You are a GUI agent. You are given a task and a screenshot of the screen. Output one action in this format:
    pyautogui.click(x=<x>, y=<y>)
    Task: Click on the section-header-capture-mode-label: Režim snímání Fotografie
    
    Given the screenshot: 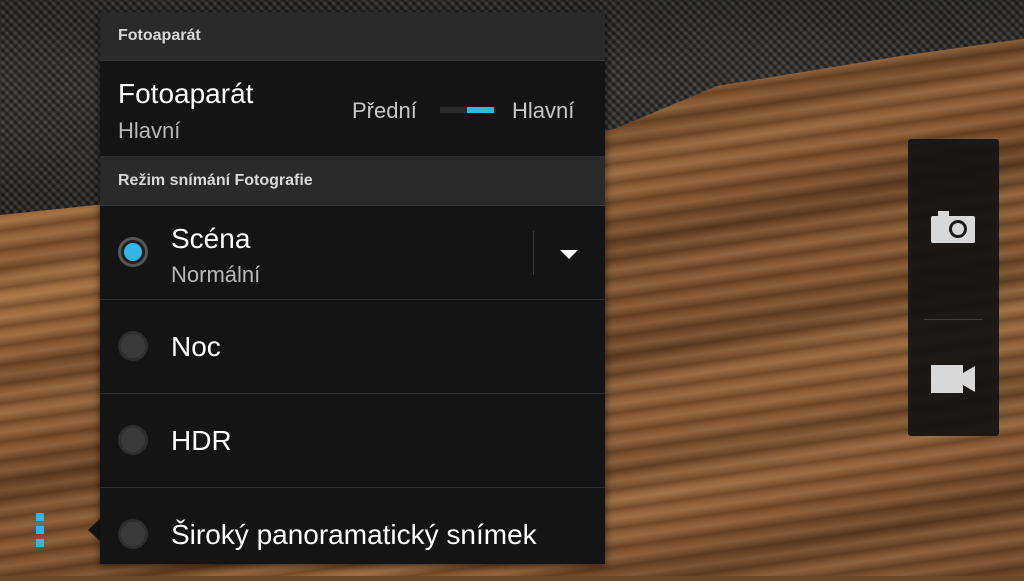 What is the action you would take?
    pyautogui.click(x=215, y=180)
    